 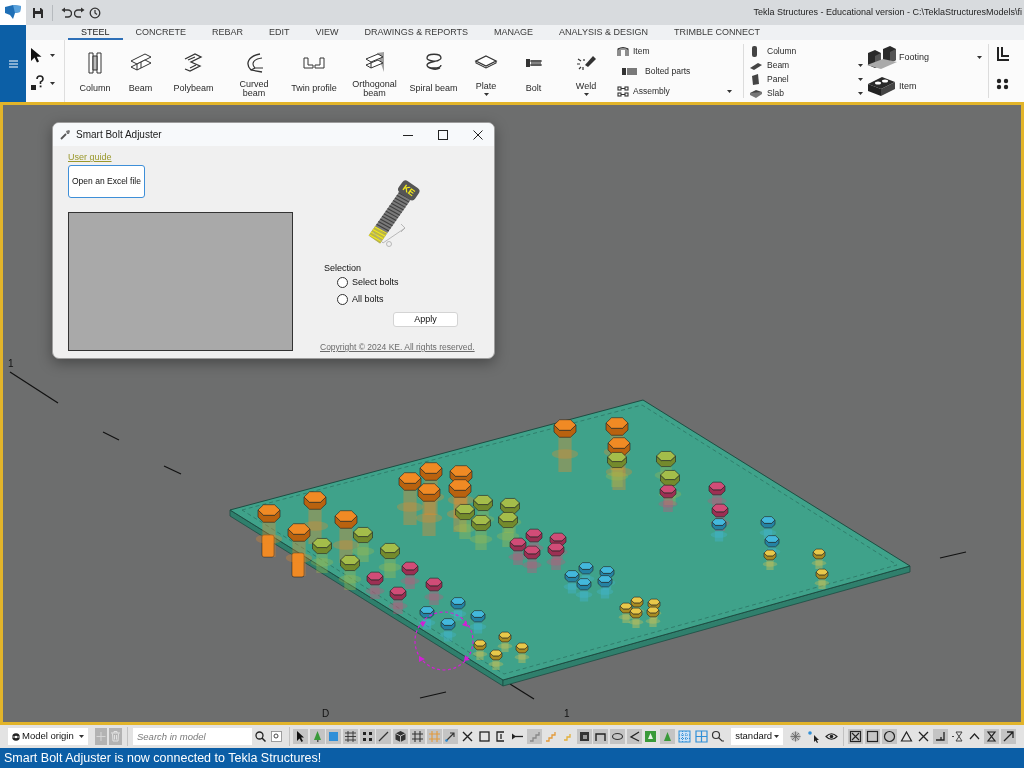 What do you see at coordinates (1003, 54) in the screenshot?
I see `nested-corner-icon` at bounding box center [1003, 54].